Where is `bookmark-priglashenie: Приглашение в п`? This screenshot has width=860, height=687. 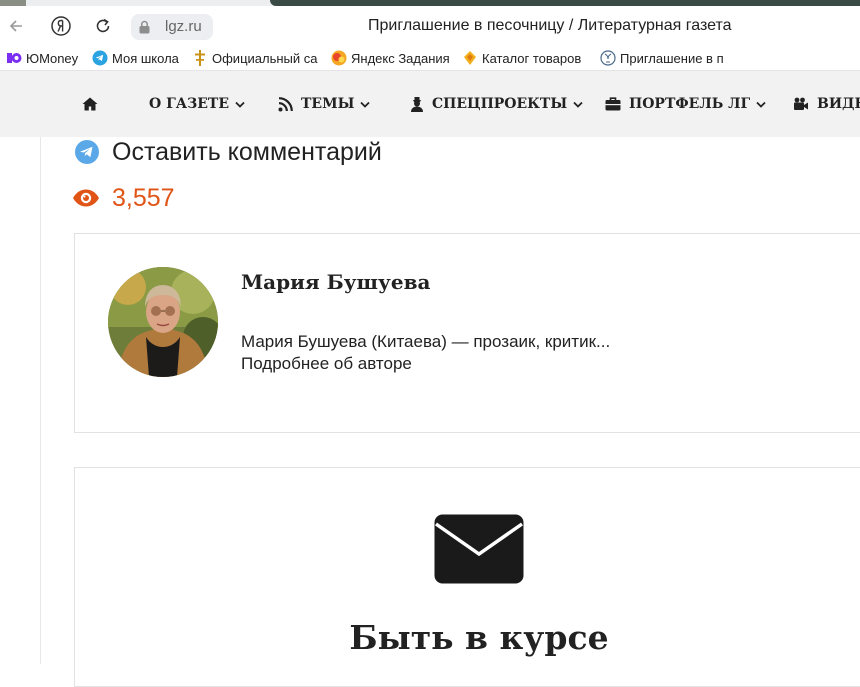 bookmark-priglashenie: Приглашение в п is located at coordinates (664, 58).